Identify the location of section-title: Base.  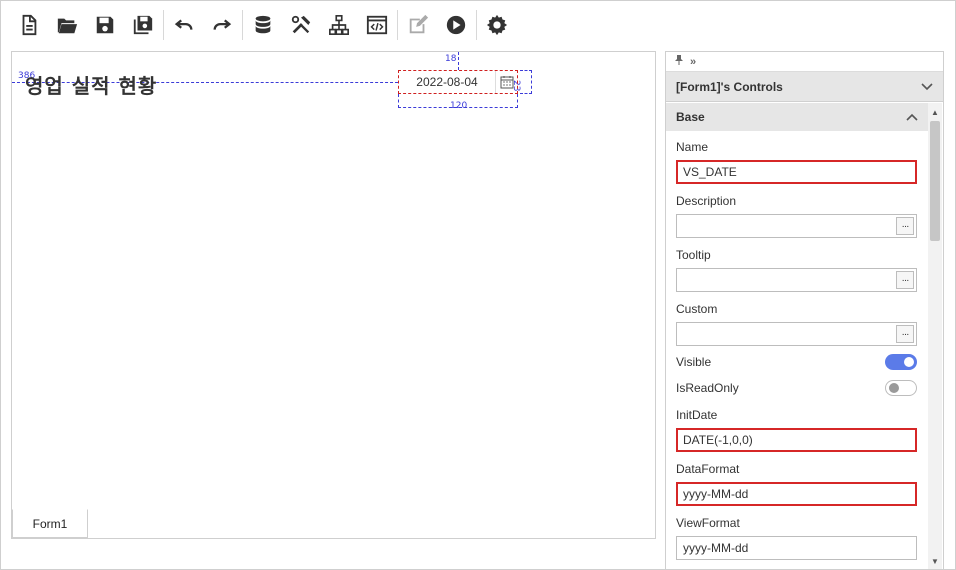
(690, 117).